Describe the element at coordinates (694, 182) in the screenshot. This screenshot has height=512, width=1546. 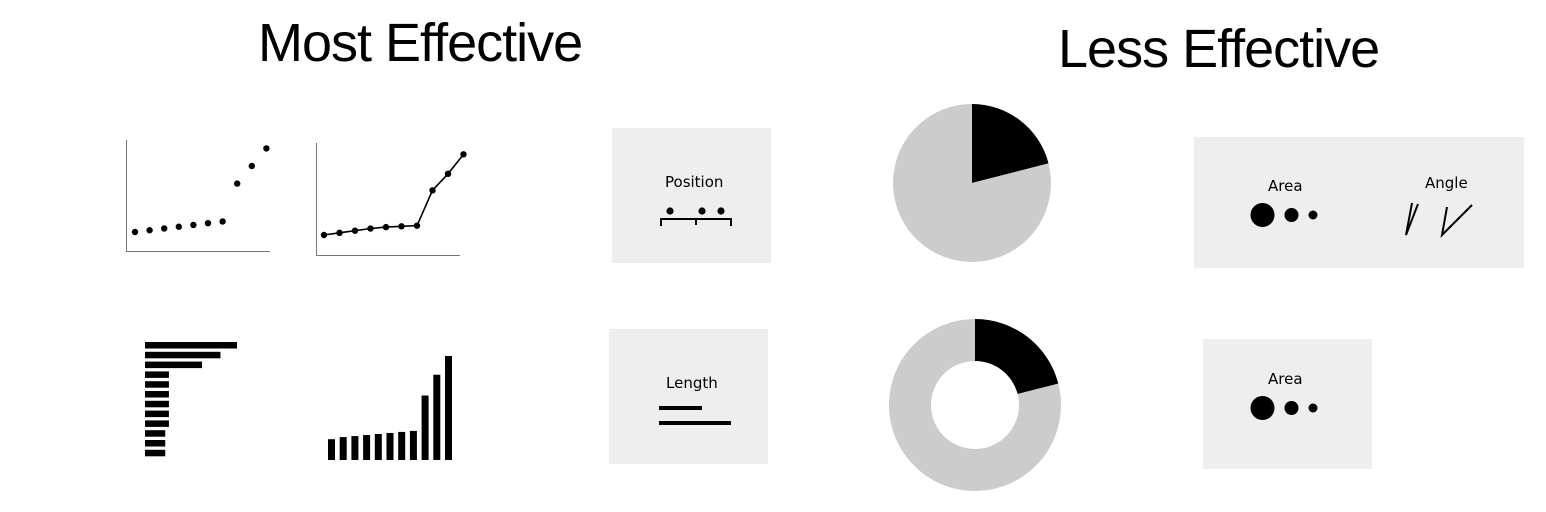
I see `position-label: Position` at that location.